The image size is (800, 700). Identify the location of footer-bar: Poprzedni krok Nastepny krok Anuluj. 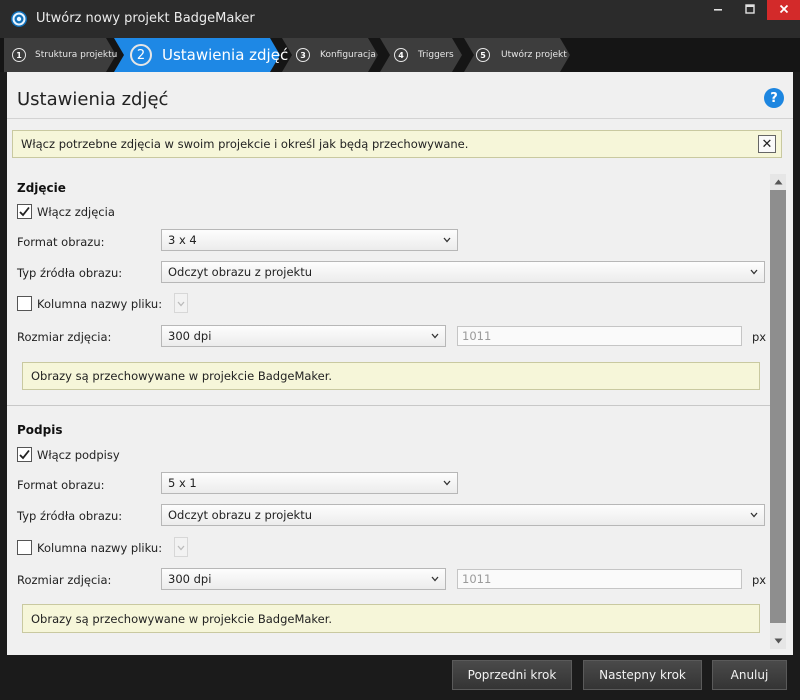
(400, 677).